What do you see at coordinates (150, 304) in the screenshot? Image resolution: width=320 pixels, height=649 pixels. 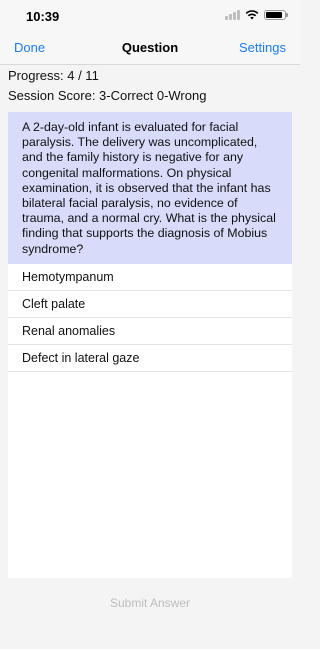 I see `answer-option: Cleft palate` at bounding box center [150, 304].